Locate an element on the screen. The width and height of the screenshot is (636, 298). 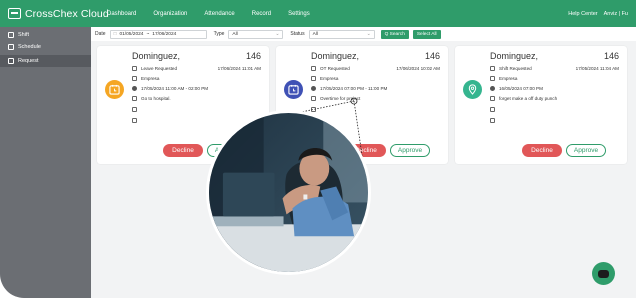
photo-illustration is located at coordinates (288, 192).